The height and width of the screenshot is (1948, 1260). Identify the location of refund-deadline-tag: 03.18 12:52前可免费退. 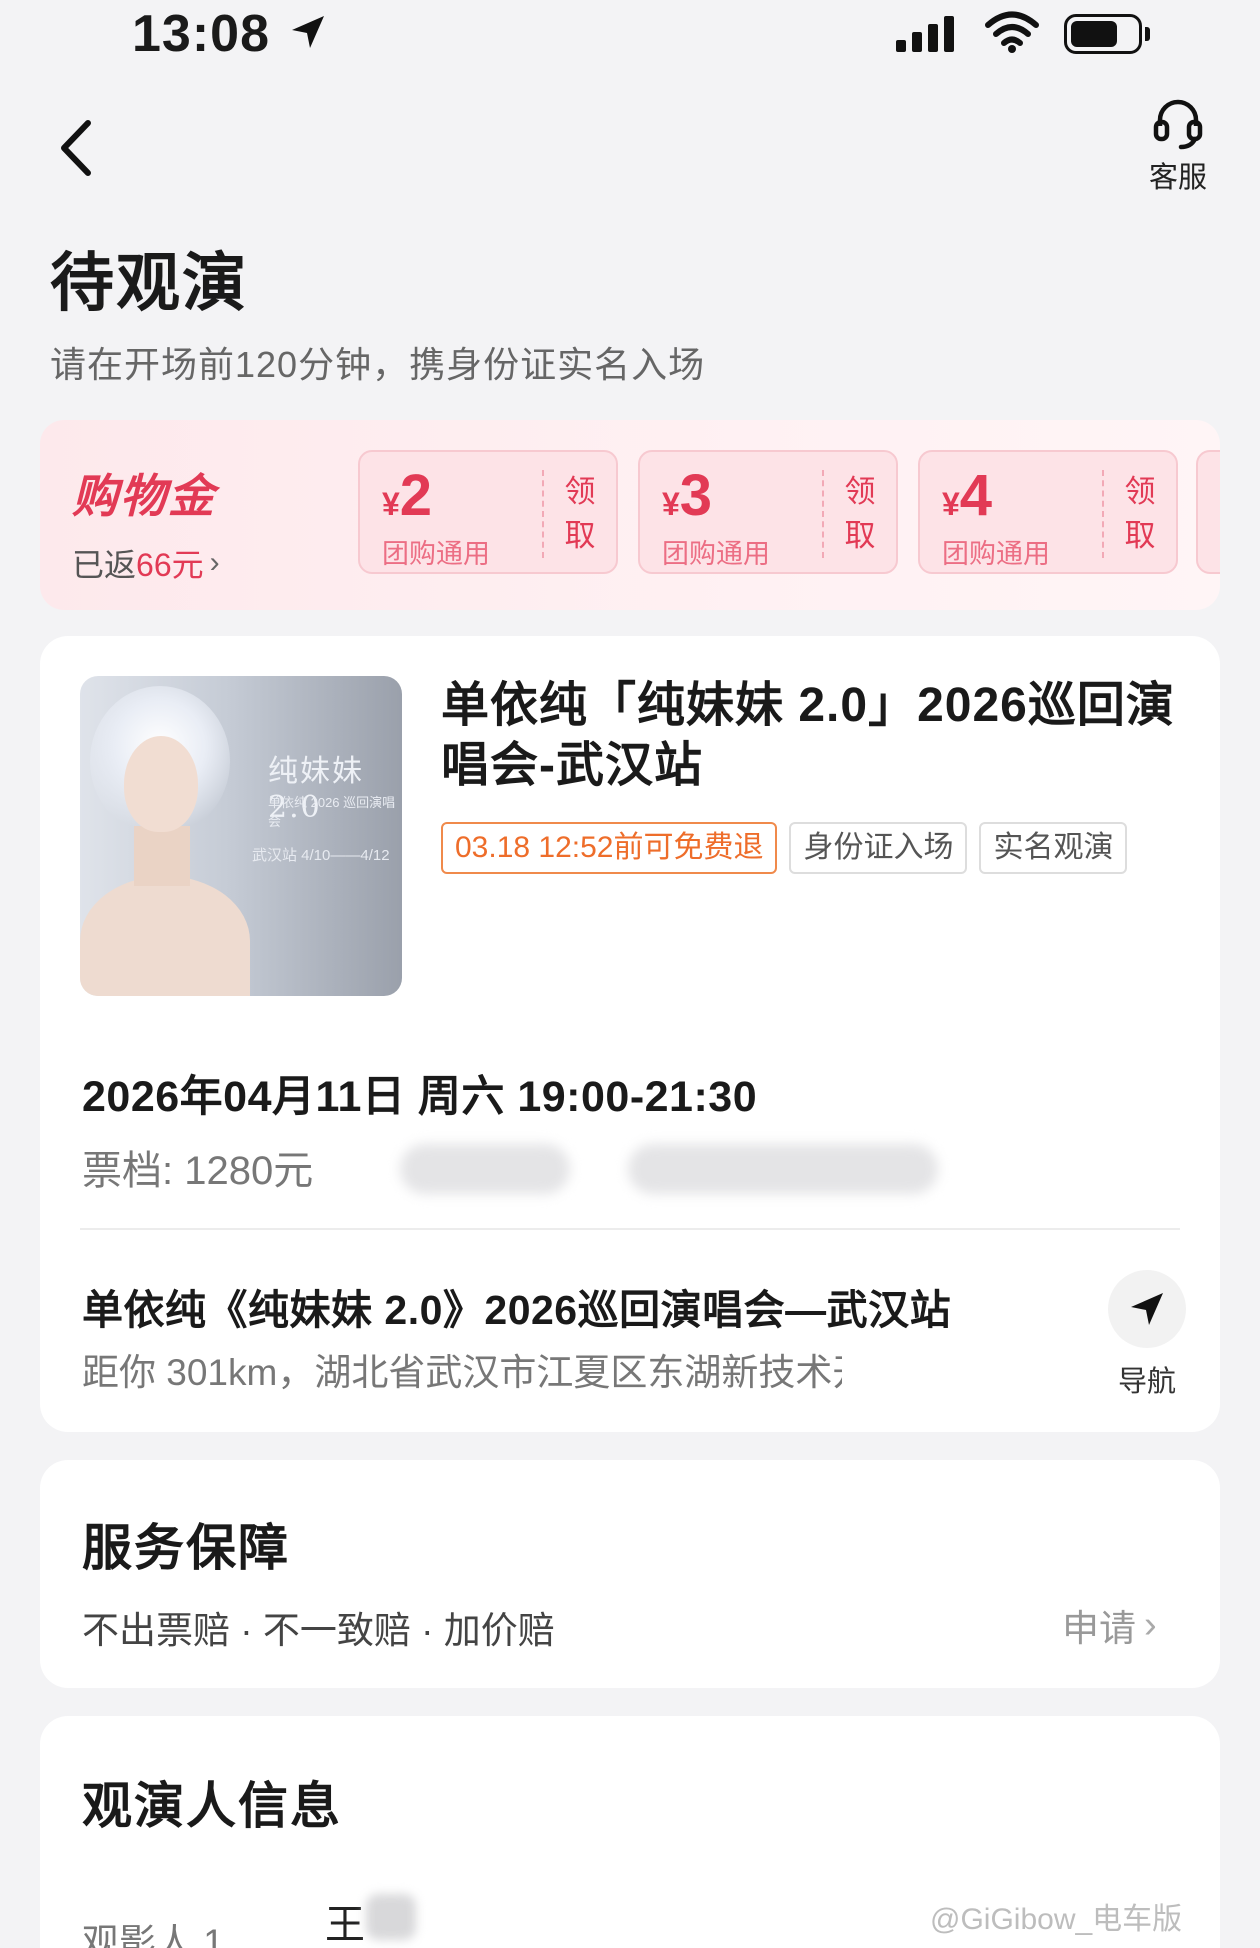
(609, 848).